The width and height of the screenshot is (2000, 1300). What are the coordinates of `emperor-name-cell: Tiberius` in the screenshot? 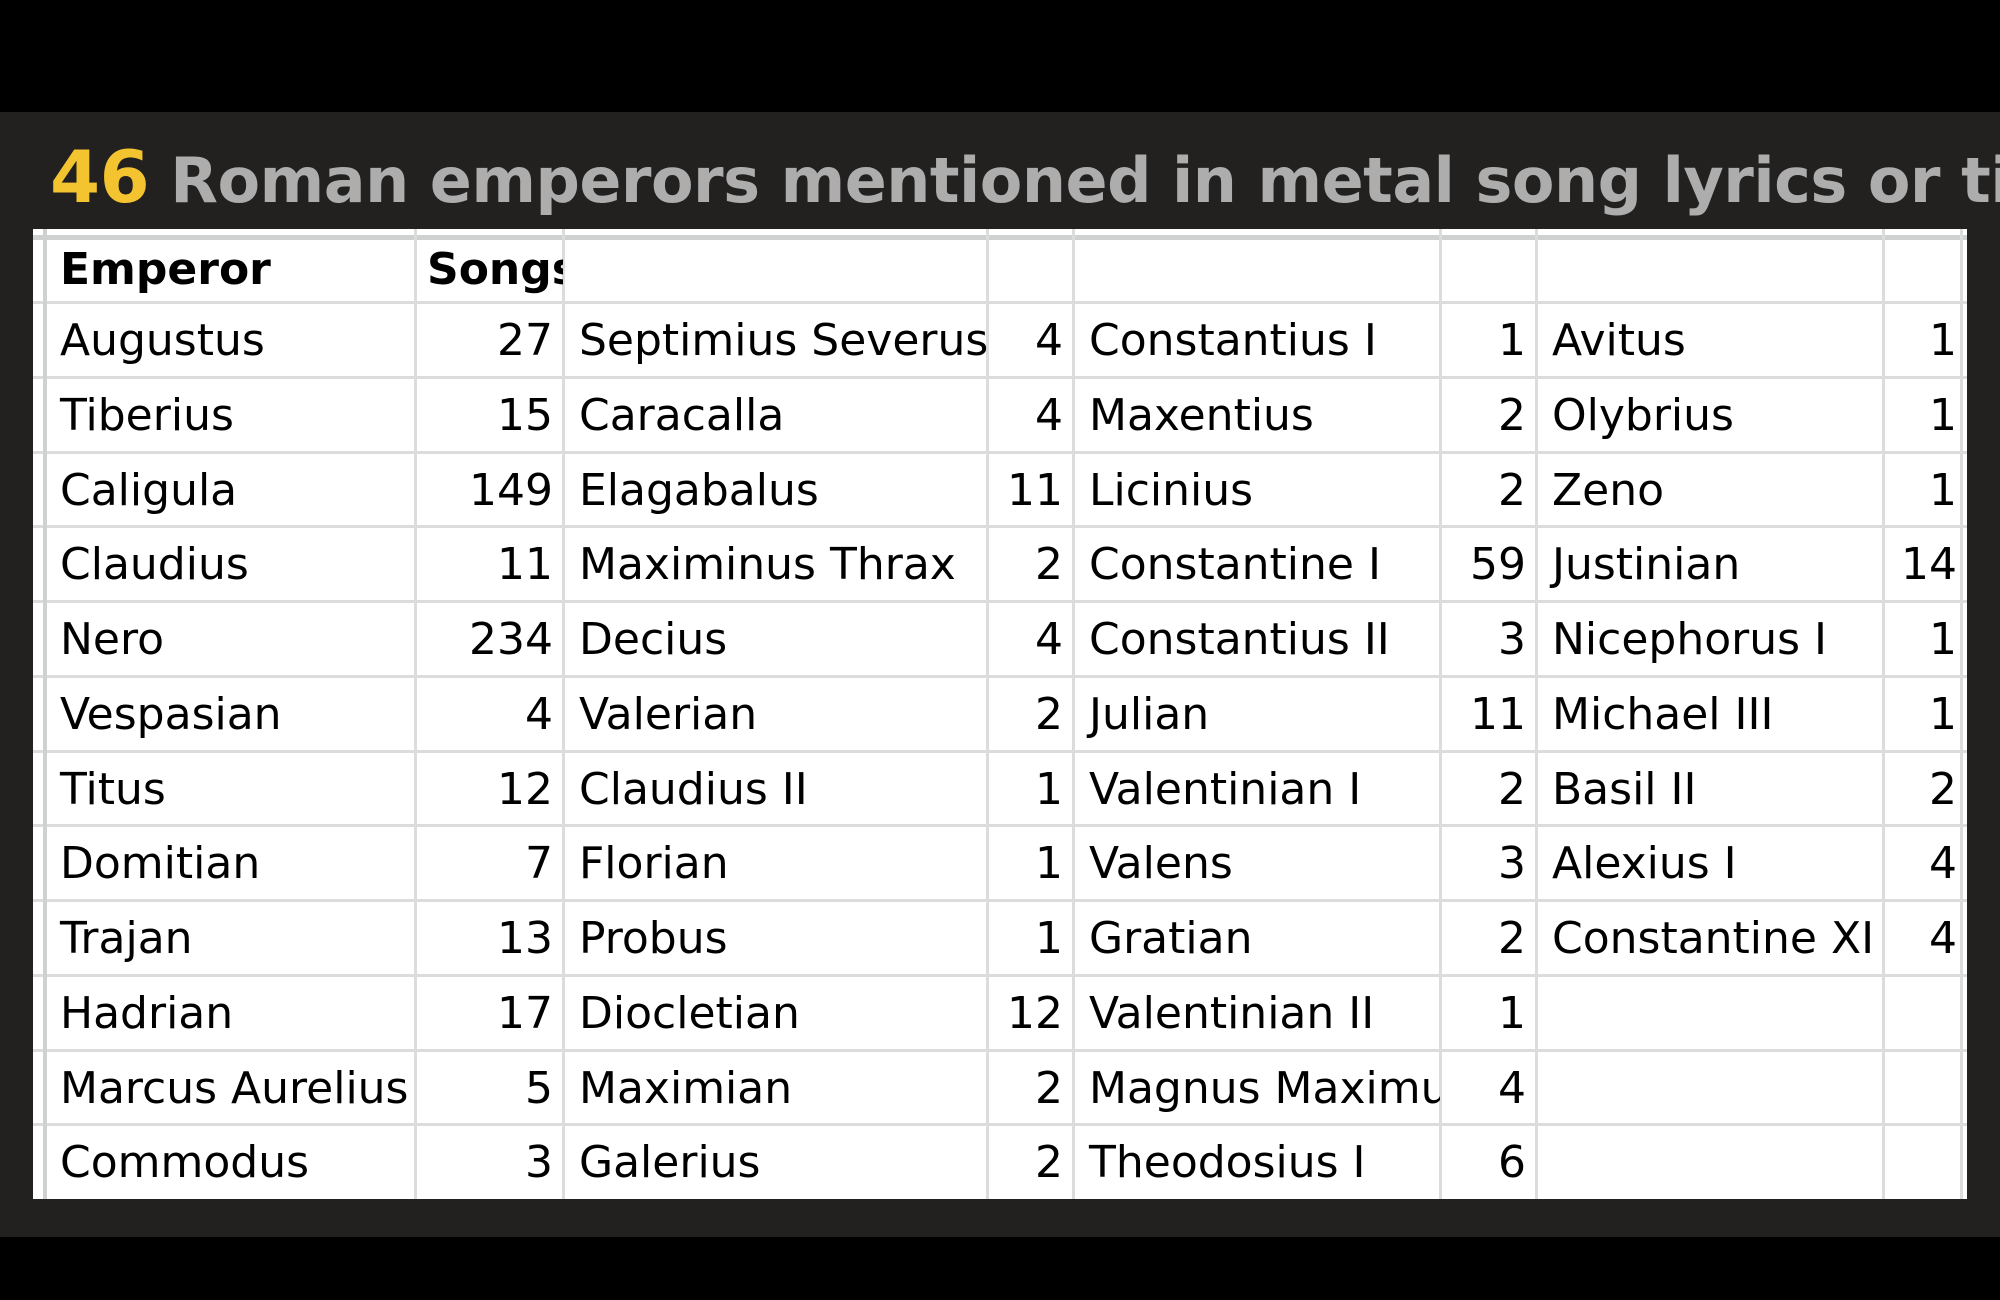 It's located at (147, 415).